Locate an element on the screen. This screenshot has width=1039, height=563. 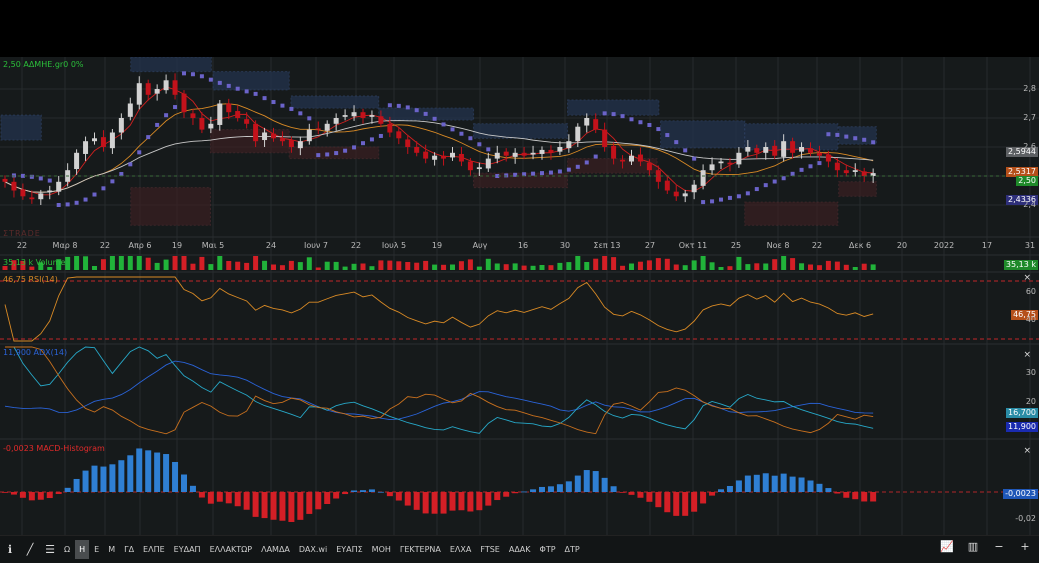
toolbar-symbol-3: Μ is located at coordinates (111, 549).